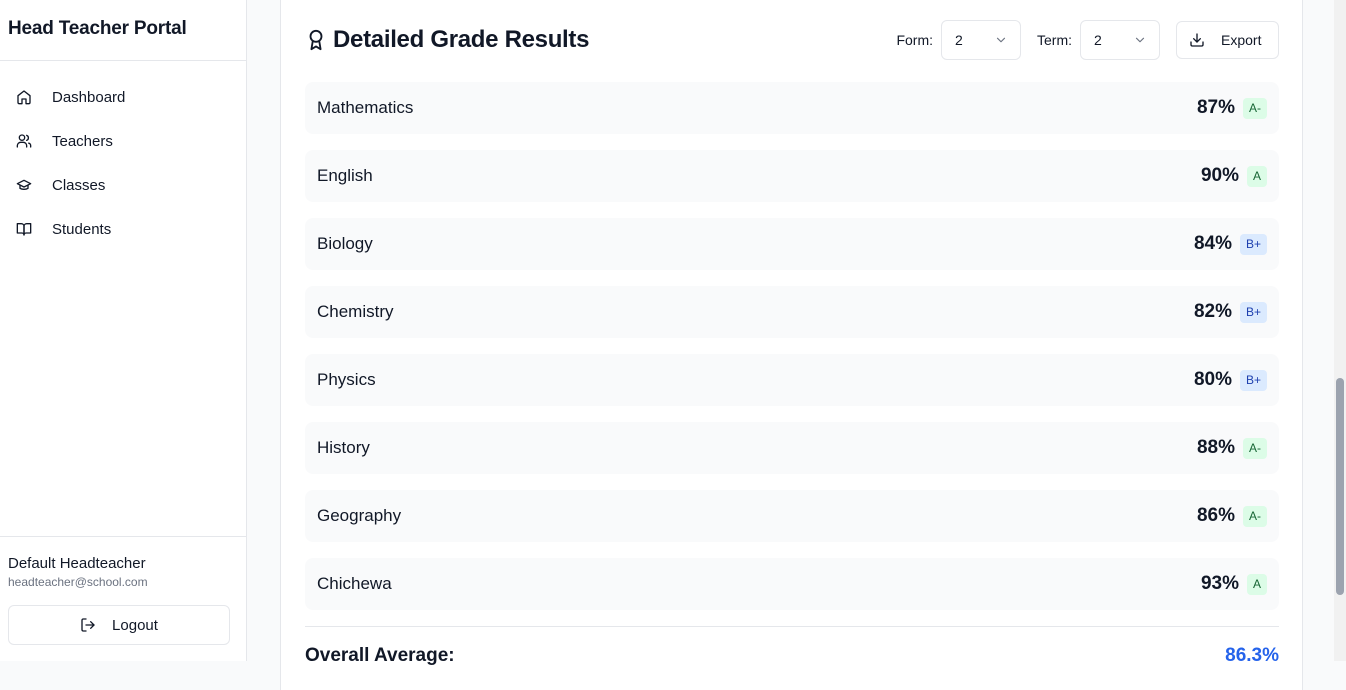  What do you see at coordinates (1219, 583) in the screenshot?
I see `subject-percent: 93%` at bounding box center [1219, 583].